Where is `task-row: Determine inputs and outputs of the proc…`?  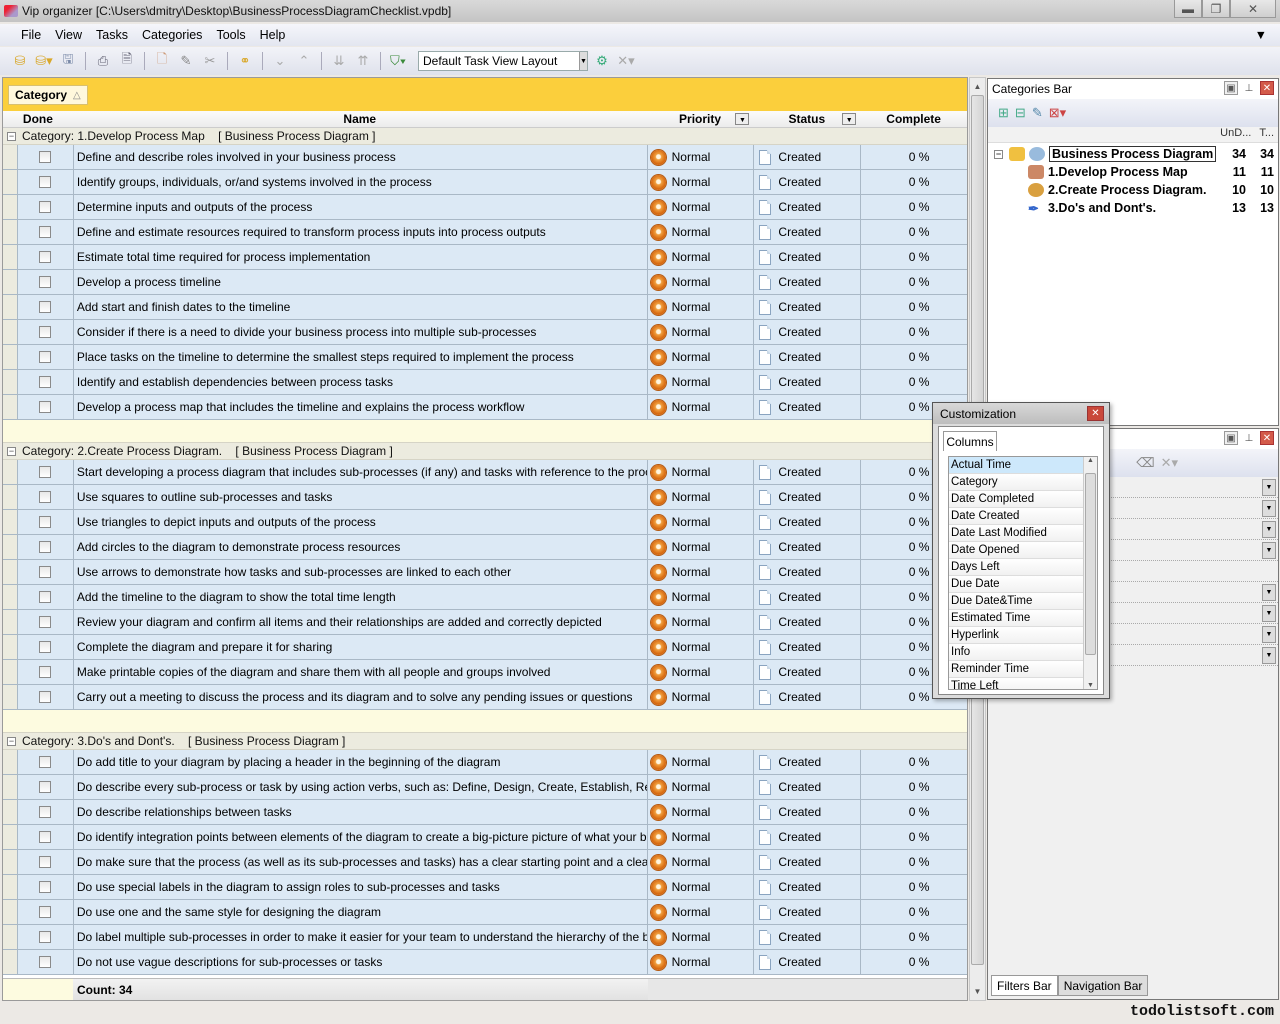 task-row: Determine inputs and outputs of the proc… is located at coordinates (485, 207).